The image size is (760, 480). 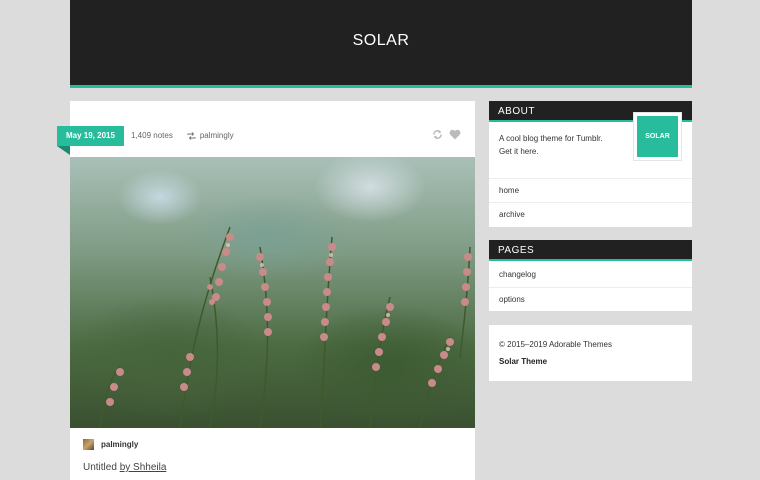 What do you see at coordinates (381, 41) in the screenshot?
I see `site-title: SOLAR` at bounding box center [381, 41].